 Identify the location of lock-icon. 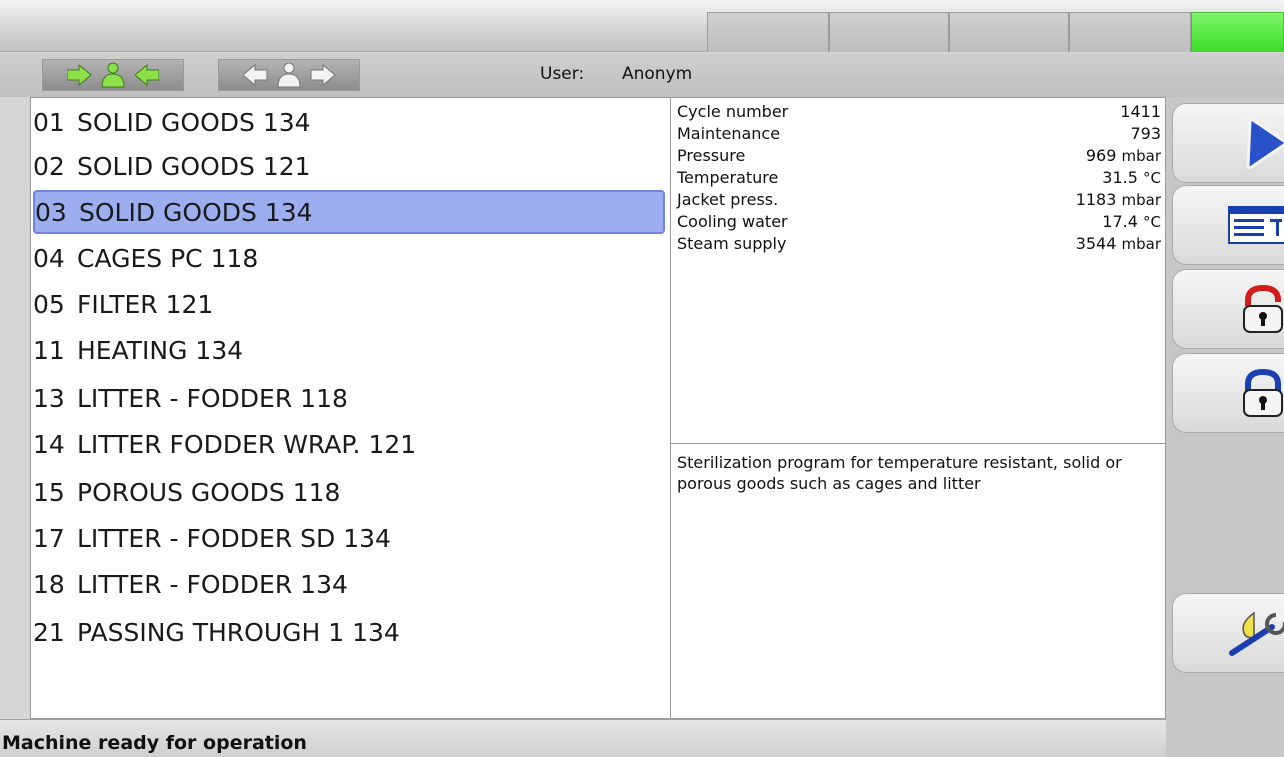
(1263, 392).